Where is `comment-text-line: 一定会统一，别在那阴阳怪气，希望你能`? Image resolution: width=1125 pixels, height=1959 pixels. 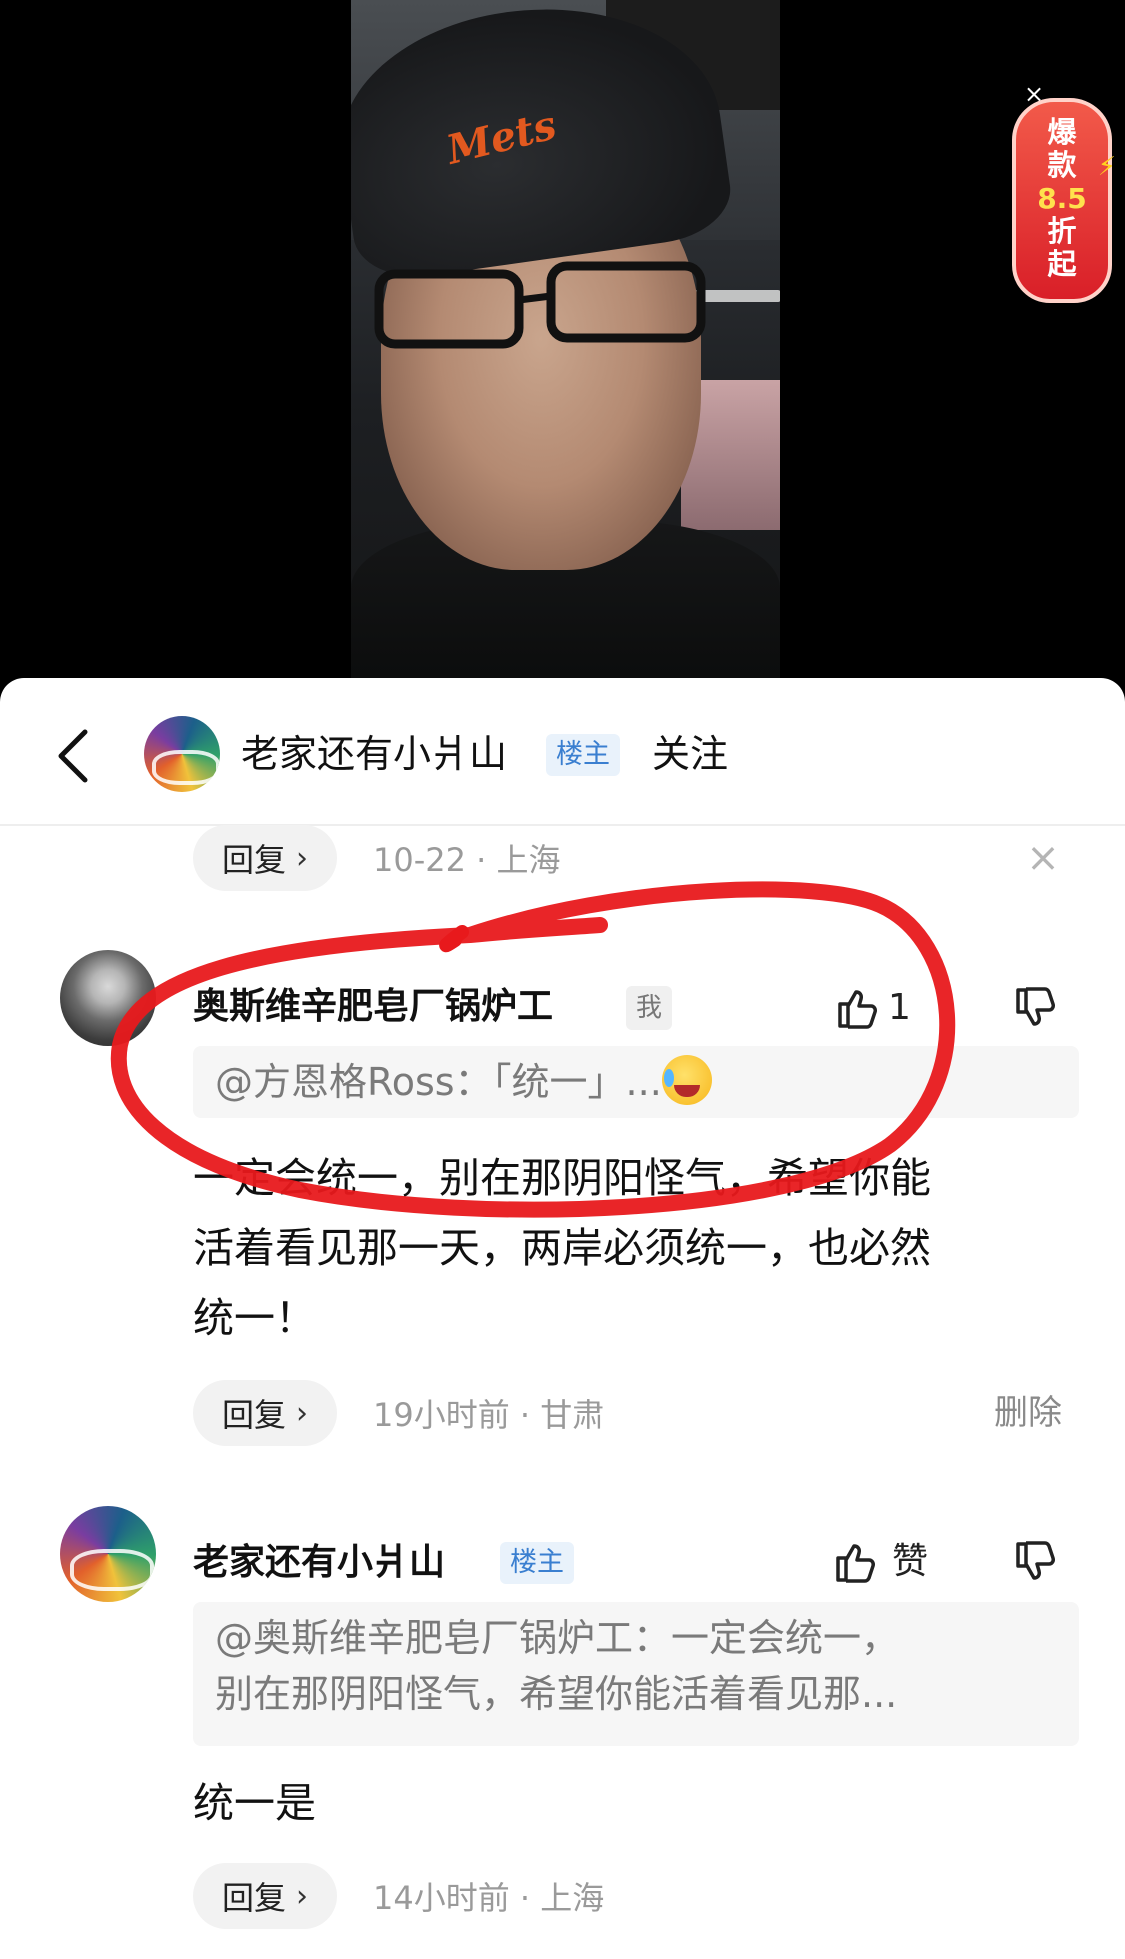 comment-text-line: 一定会统一，别在那阴阳怪气，希望你能 is located at coordinates (562, 1178).